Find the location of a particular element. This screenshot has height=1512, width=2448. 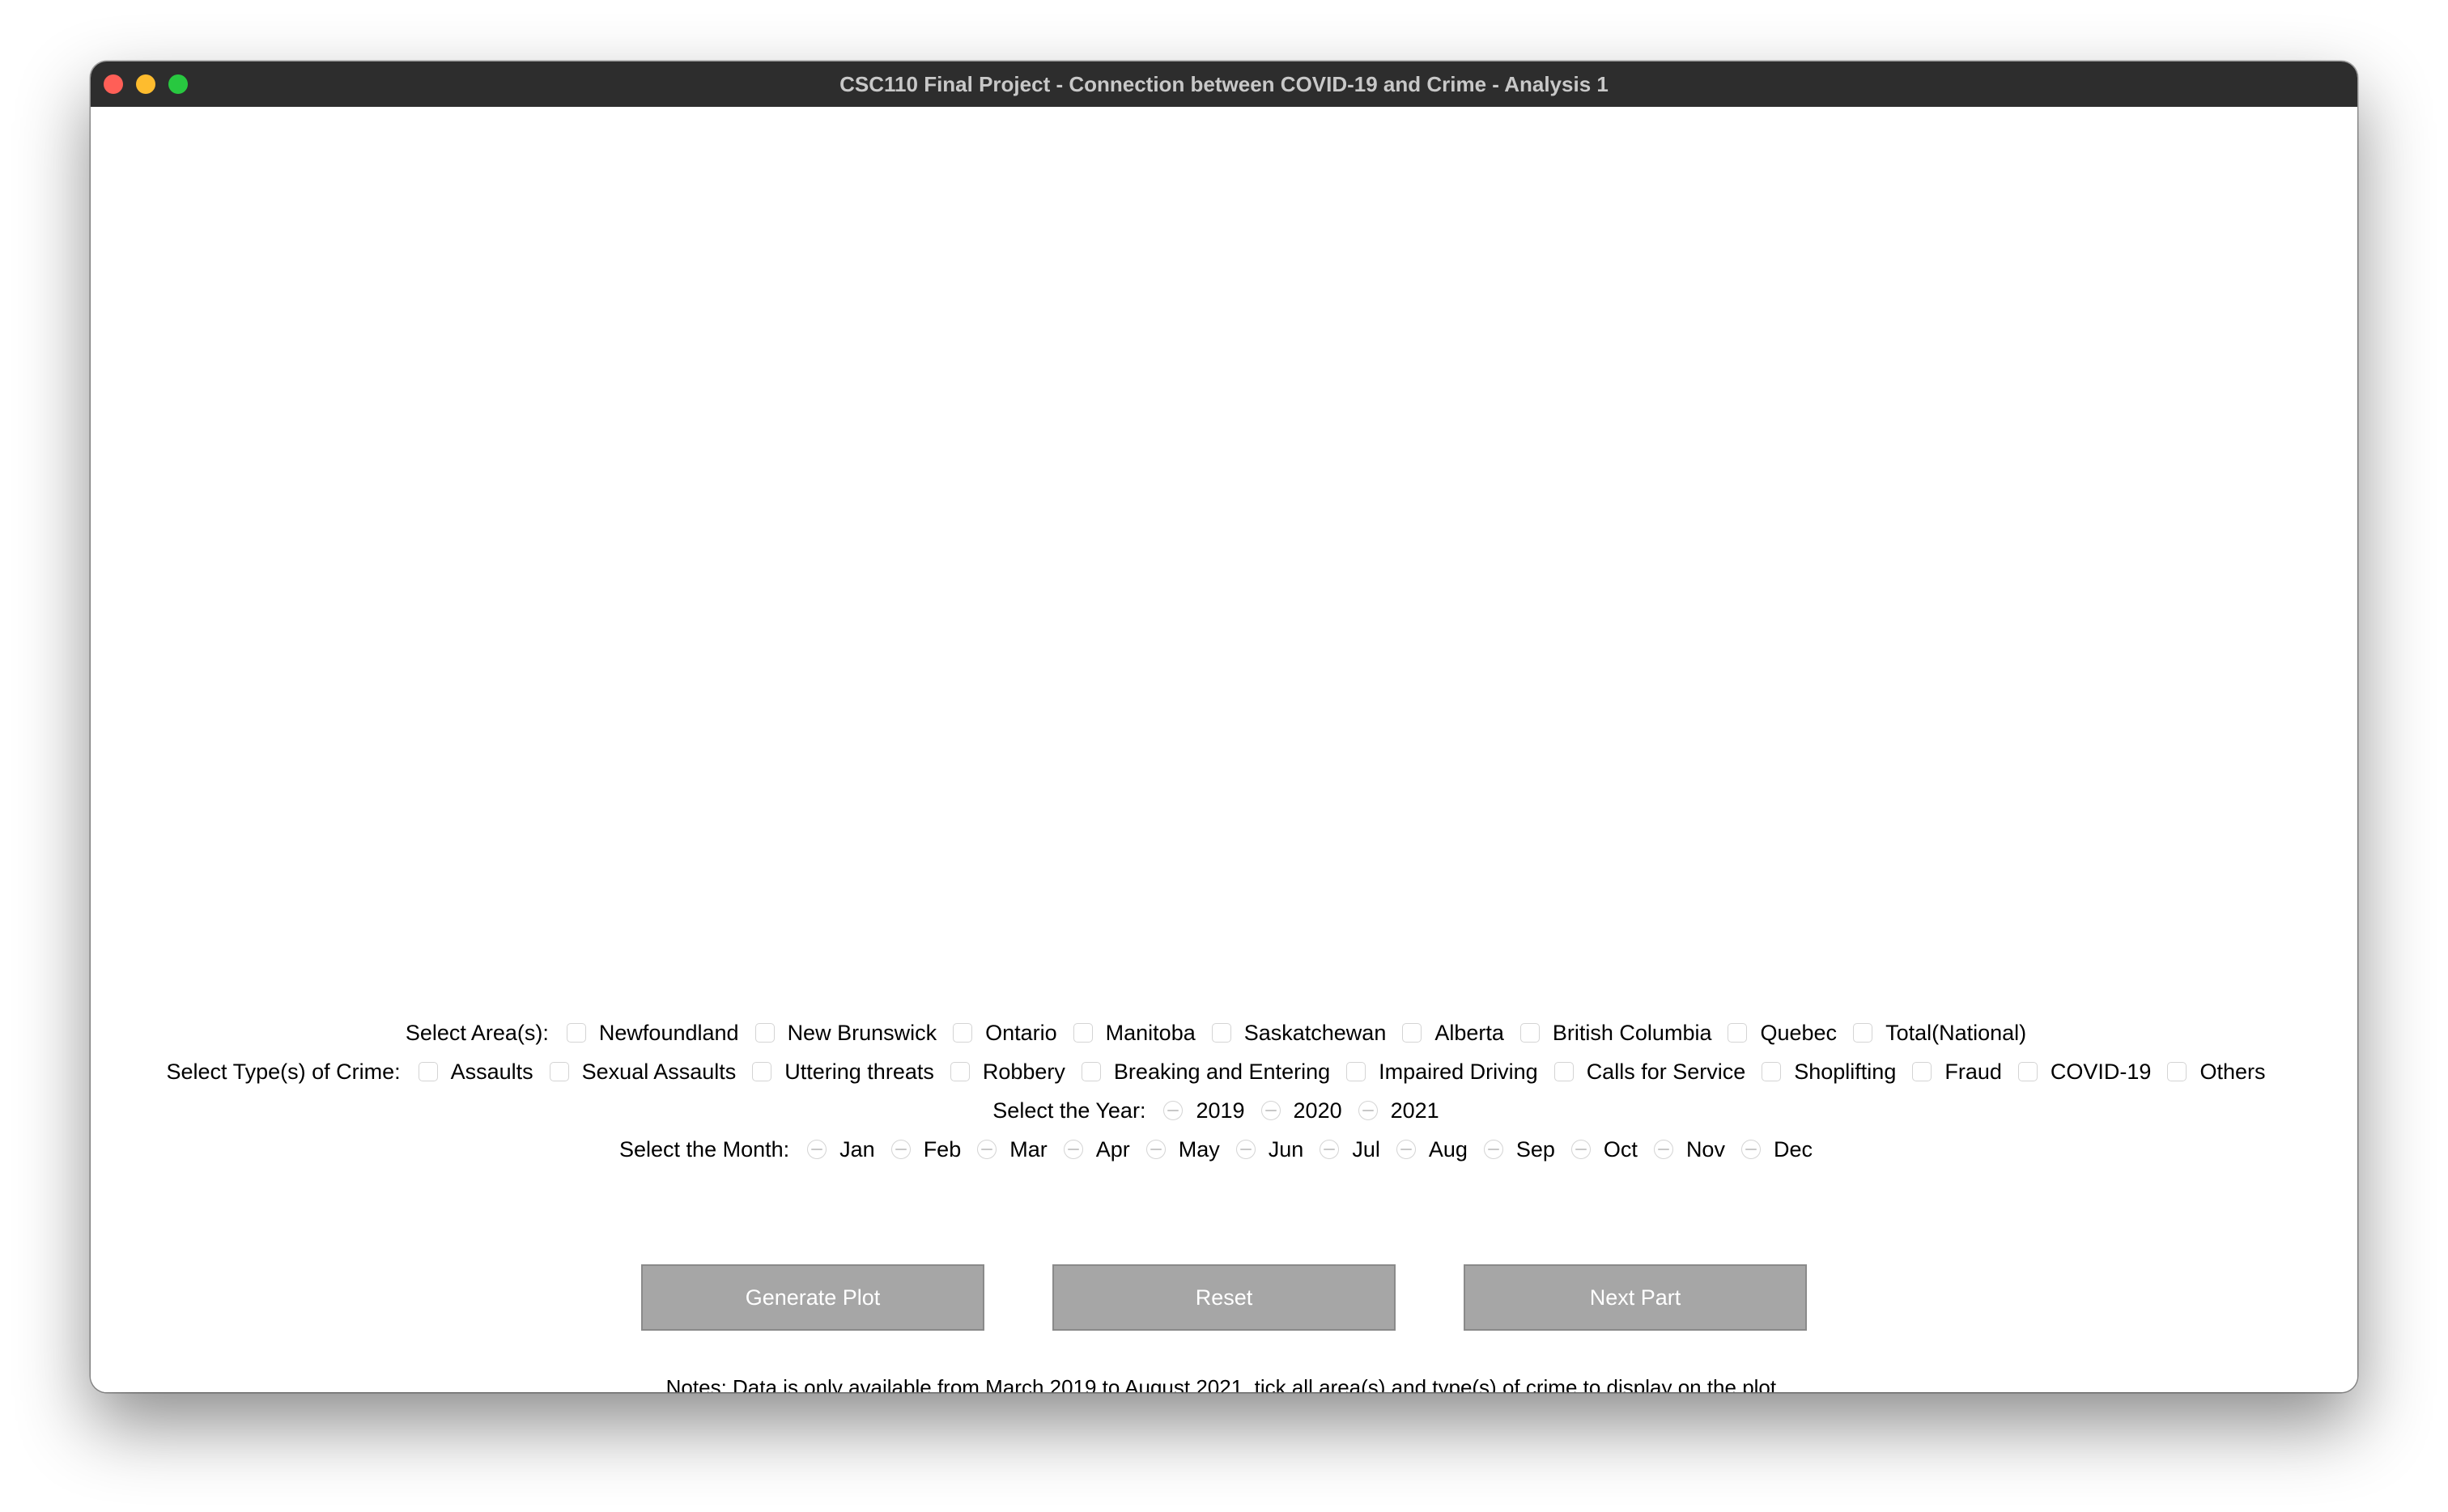

checkbox-areas-total-national: Total(National) is located at coordinates (1940, 1033).